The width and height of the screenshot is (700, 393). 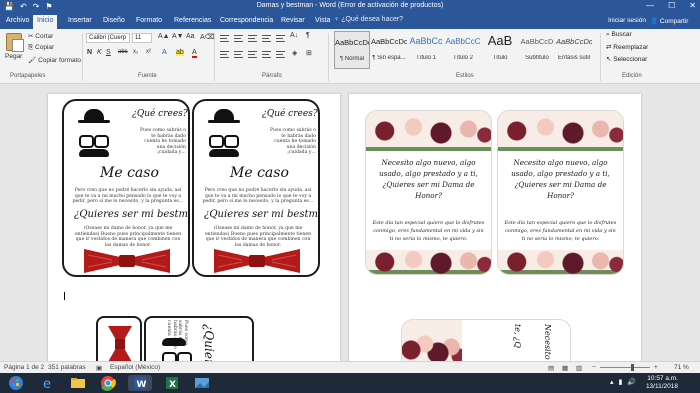 What do you see at coordinates (266, 38) in the screenshot?
I see `decrease-indent-icon` at bounding box center [266, 38].